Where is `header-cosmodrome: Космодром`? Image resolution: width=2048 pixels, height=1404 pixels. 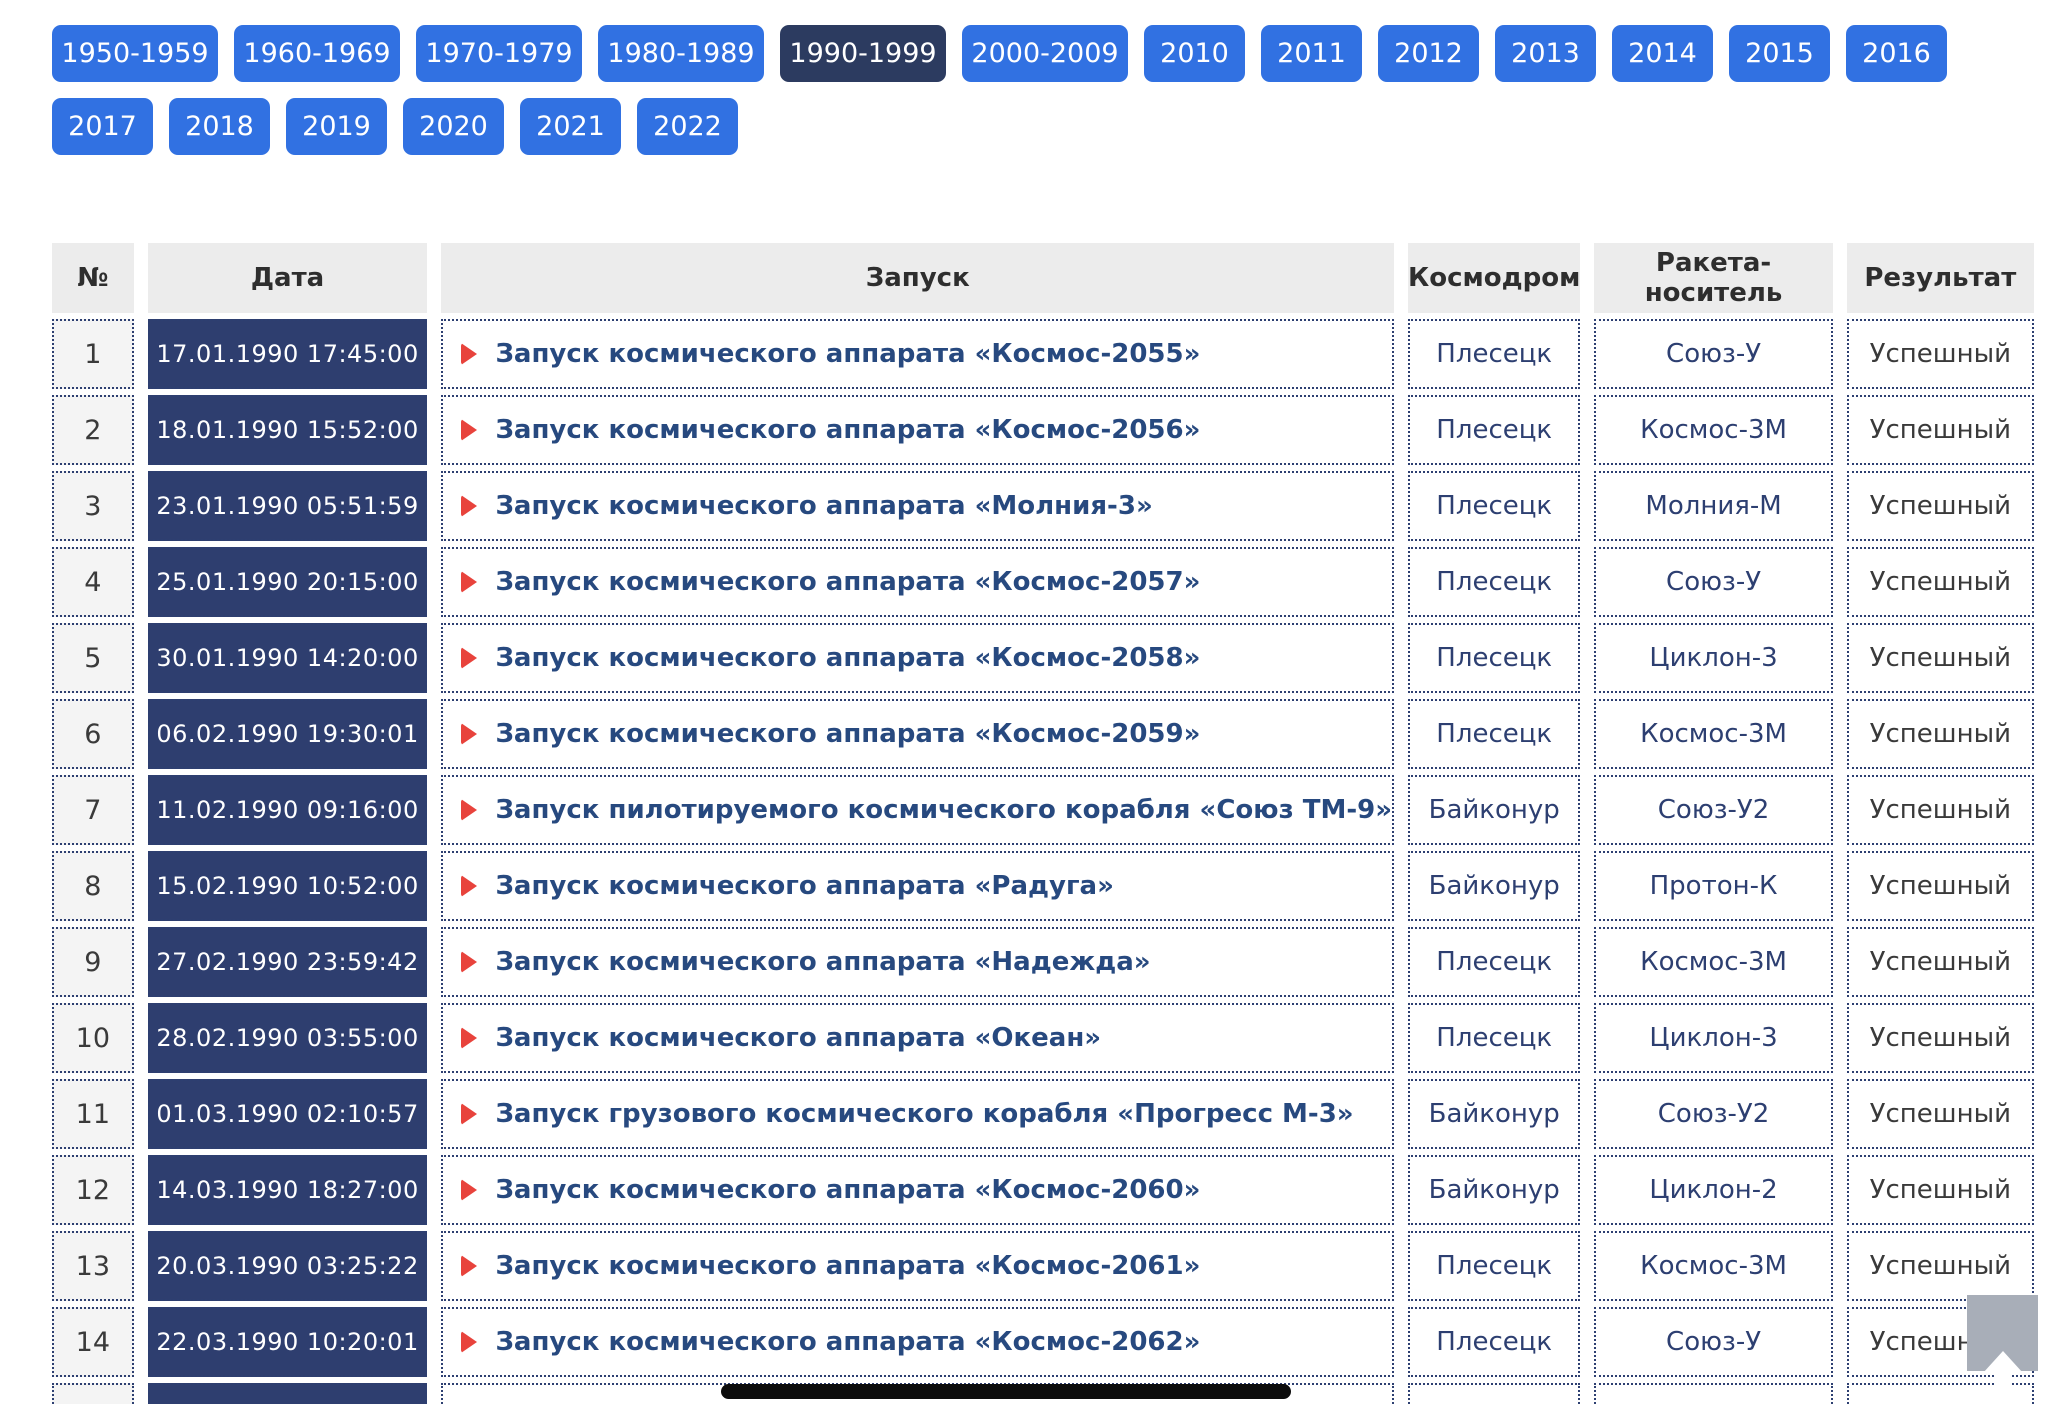
header-cosmodrome: Космодром is located at coordinates (1494, 278).